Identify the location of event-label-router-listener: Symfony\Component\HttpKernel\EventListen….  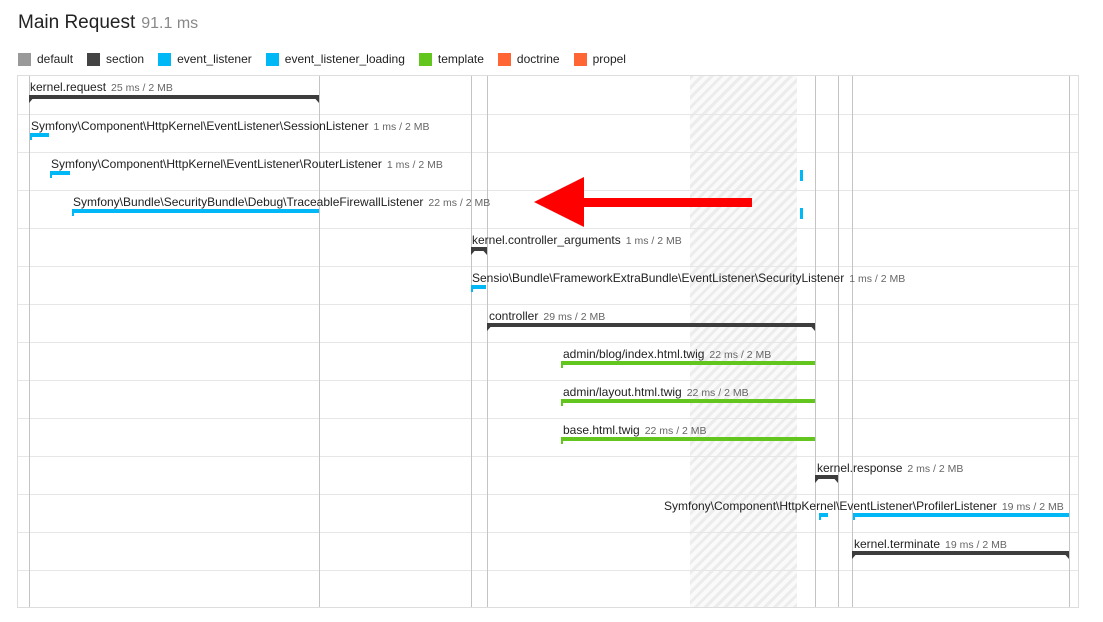
(247, 164).